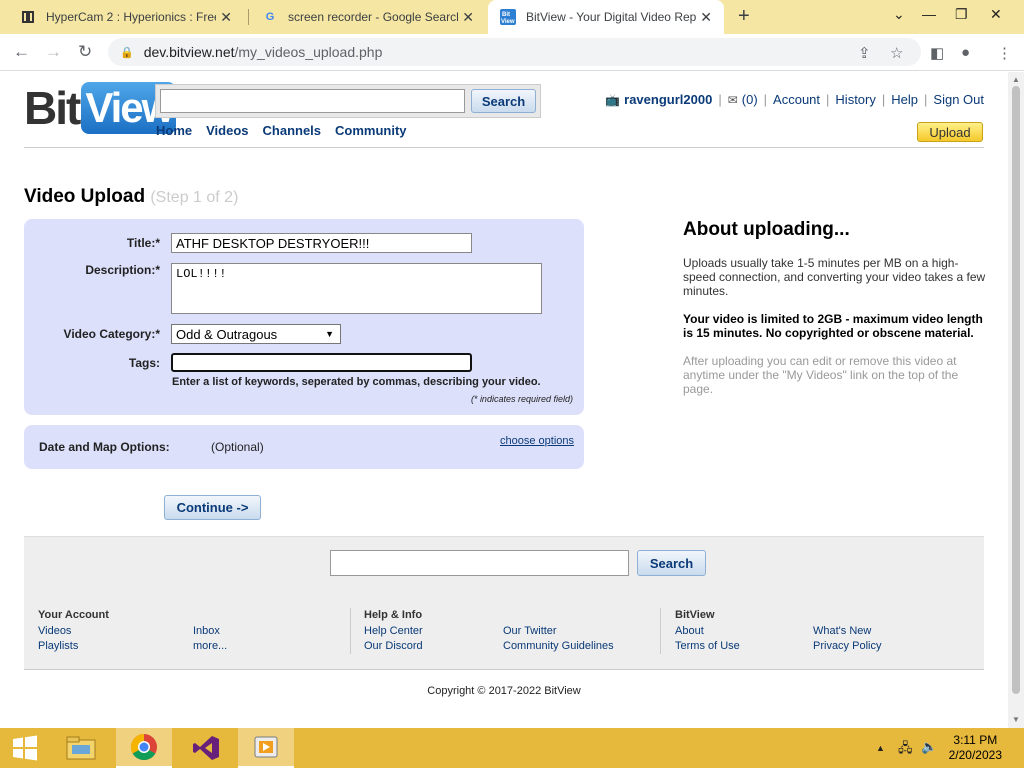  Describe the element at coordinates (373, 17) in the screenshot. I see `tab-title: screen recorder - Google Search` at that location.